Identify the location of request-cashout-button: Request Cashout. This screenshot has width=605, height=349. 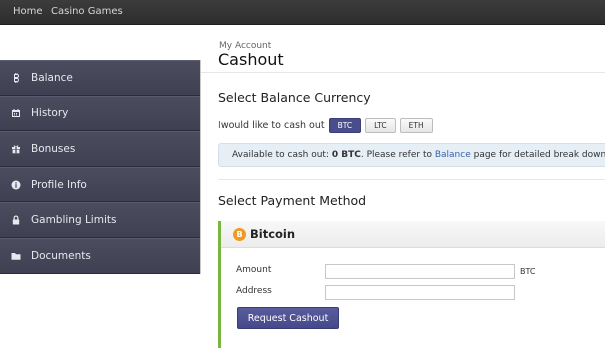
(288, 318).